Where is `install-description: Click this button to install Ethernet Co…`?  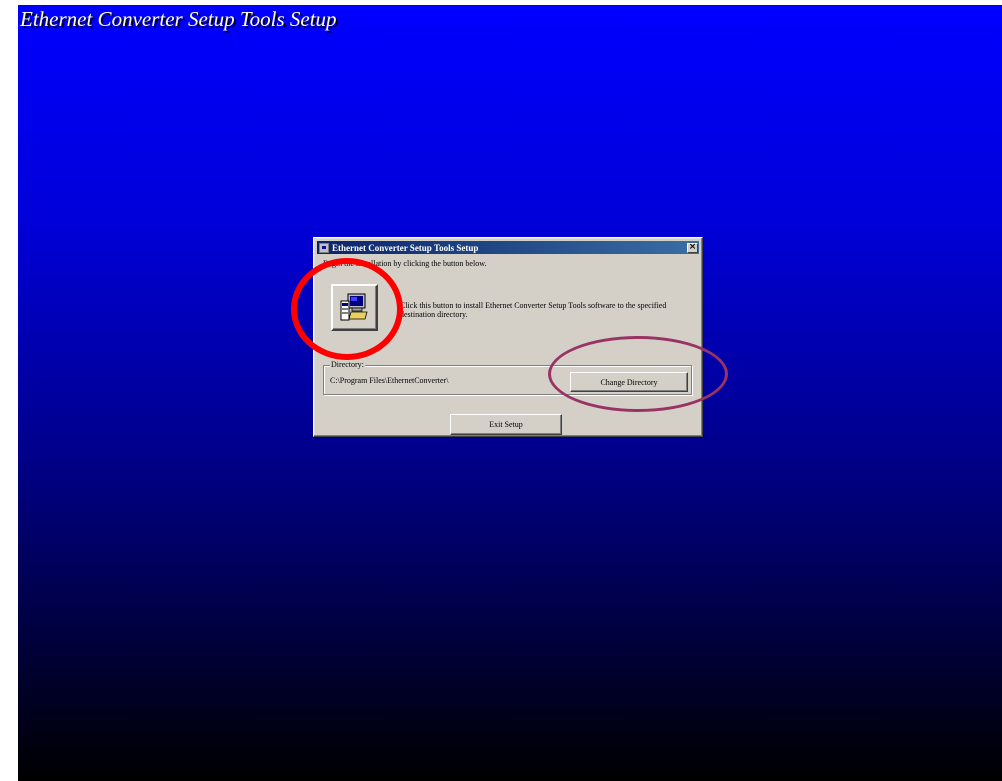 install-description: Click this button to install Ethernet Co… is located at coordinates (533, 310).